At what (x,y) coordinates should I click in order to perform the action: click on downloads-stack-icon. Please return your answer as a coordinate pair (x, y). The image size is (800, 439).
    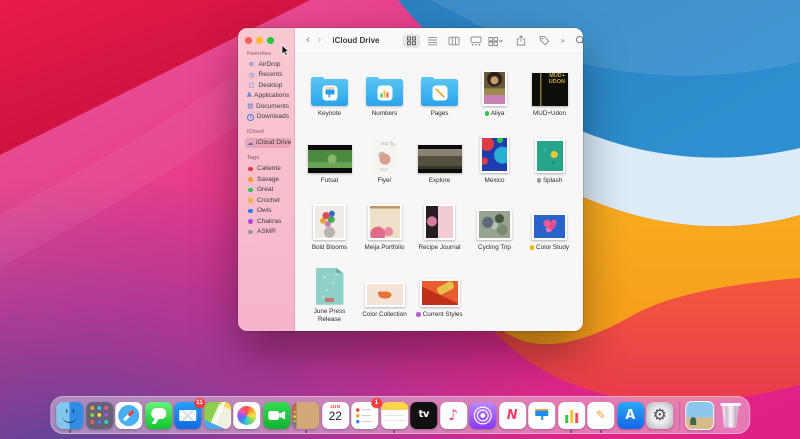
    Looking at the image, I should click on (700, 415).